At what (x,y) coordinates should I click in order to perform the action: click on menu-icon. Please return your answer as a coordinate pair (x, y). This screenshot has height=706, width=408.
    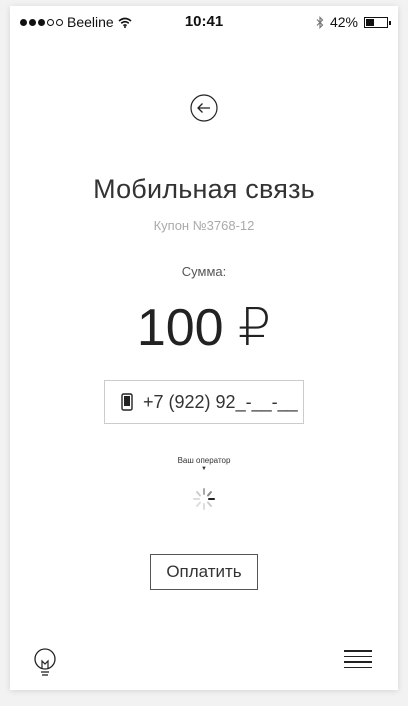
    Looking at the image, I should click on (358, 660).